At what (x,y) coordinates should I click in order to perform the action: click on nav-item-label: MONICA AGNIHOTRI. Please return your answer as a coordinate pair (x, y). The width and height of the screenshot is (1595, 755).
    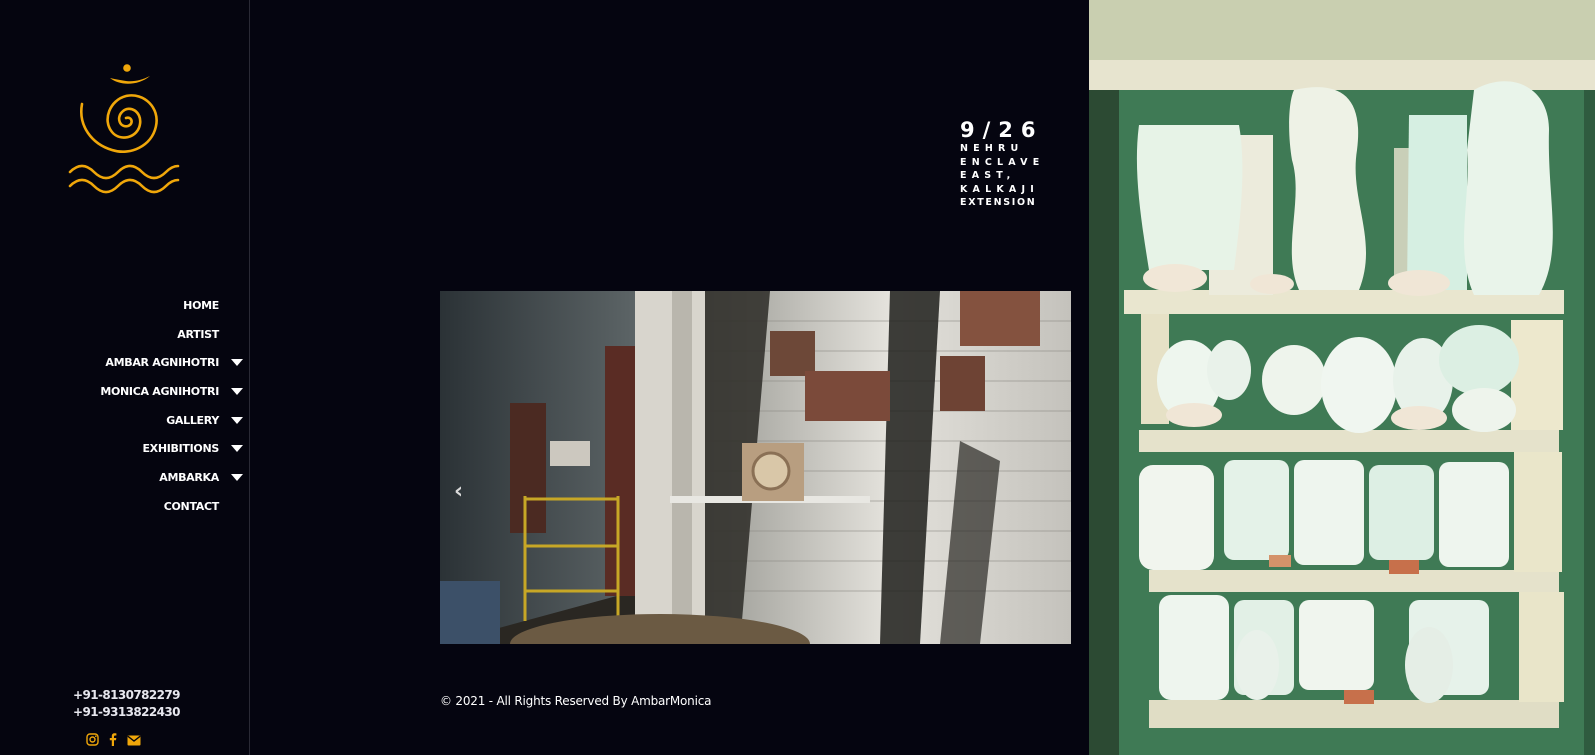
    Looking at the image, I should click on (159, 391).